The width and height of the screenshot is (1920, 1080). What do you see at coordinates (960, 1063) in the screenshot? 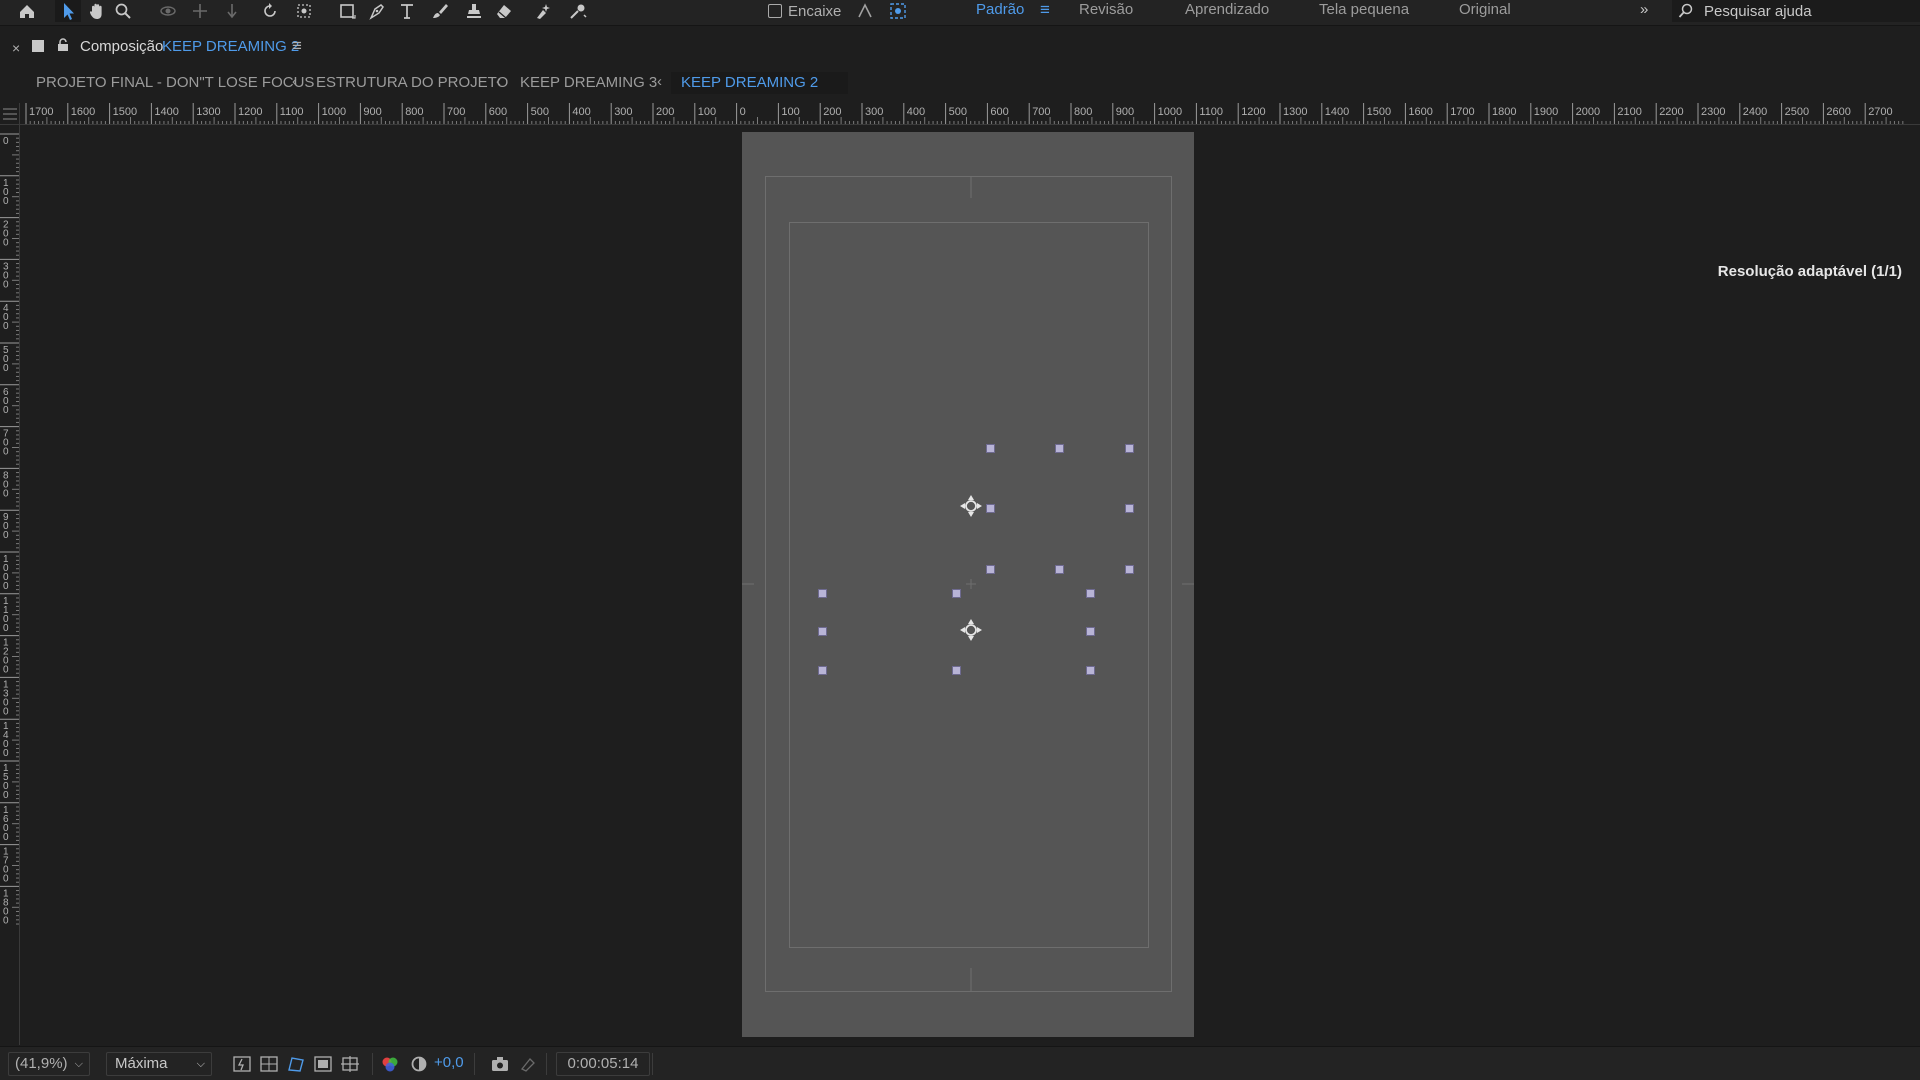
I see `viewer-footer: (41,9%) ⌵ Máxima ⌵ +0,0 0:00:05:14` at bounding box center [960, 1063].